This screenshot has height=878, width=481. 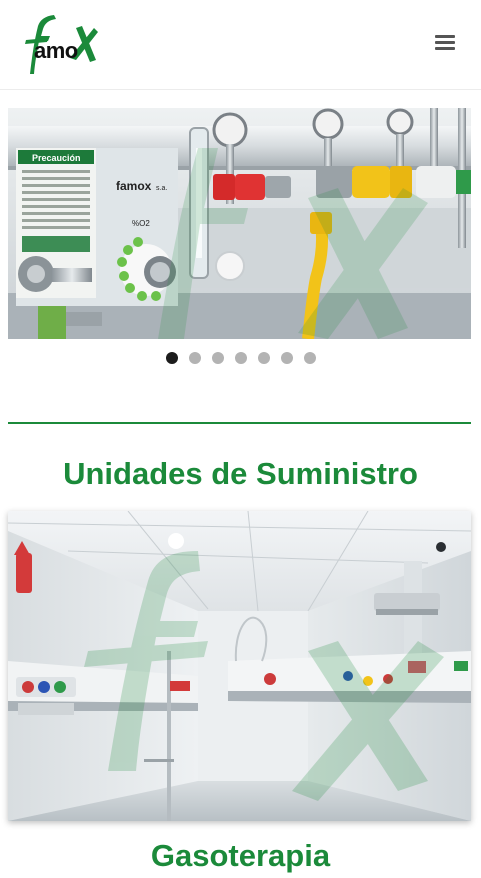 What do you see at coordinates (240, 473) in the screenshot?
I see `section-title-supply-units: Unidades de Suministro` at bounding box center [240, 473].